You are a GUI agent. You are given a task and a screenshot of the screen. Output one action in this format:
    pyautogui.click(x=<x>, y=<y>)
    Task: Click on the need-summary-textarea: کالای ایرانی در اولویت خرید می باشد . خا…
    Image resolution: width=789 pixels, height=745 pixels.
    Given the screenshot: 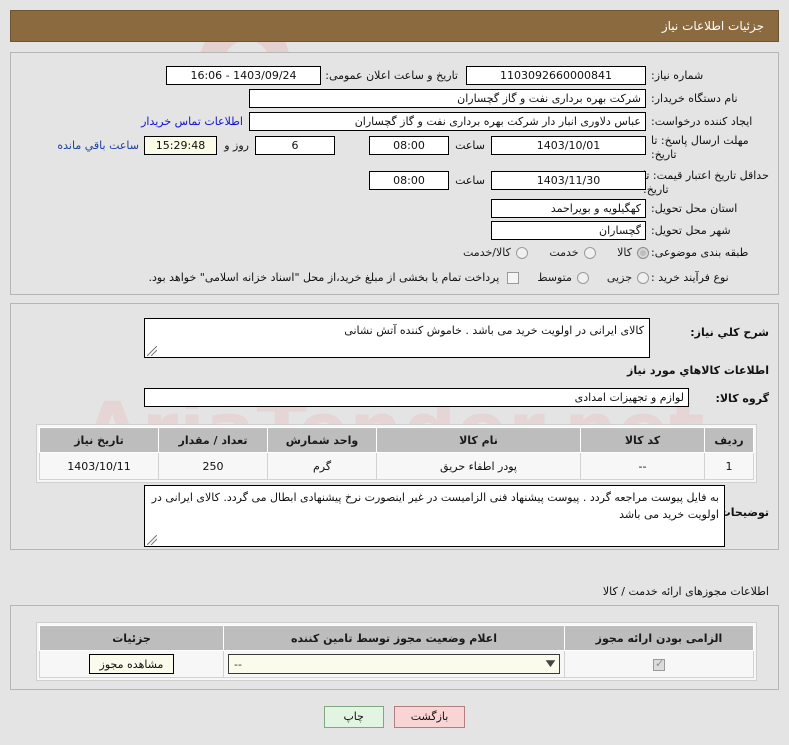 What is the action you would take?
    pyautogui.click(x=397, y=338)
    